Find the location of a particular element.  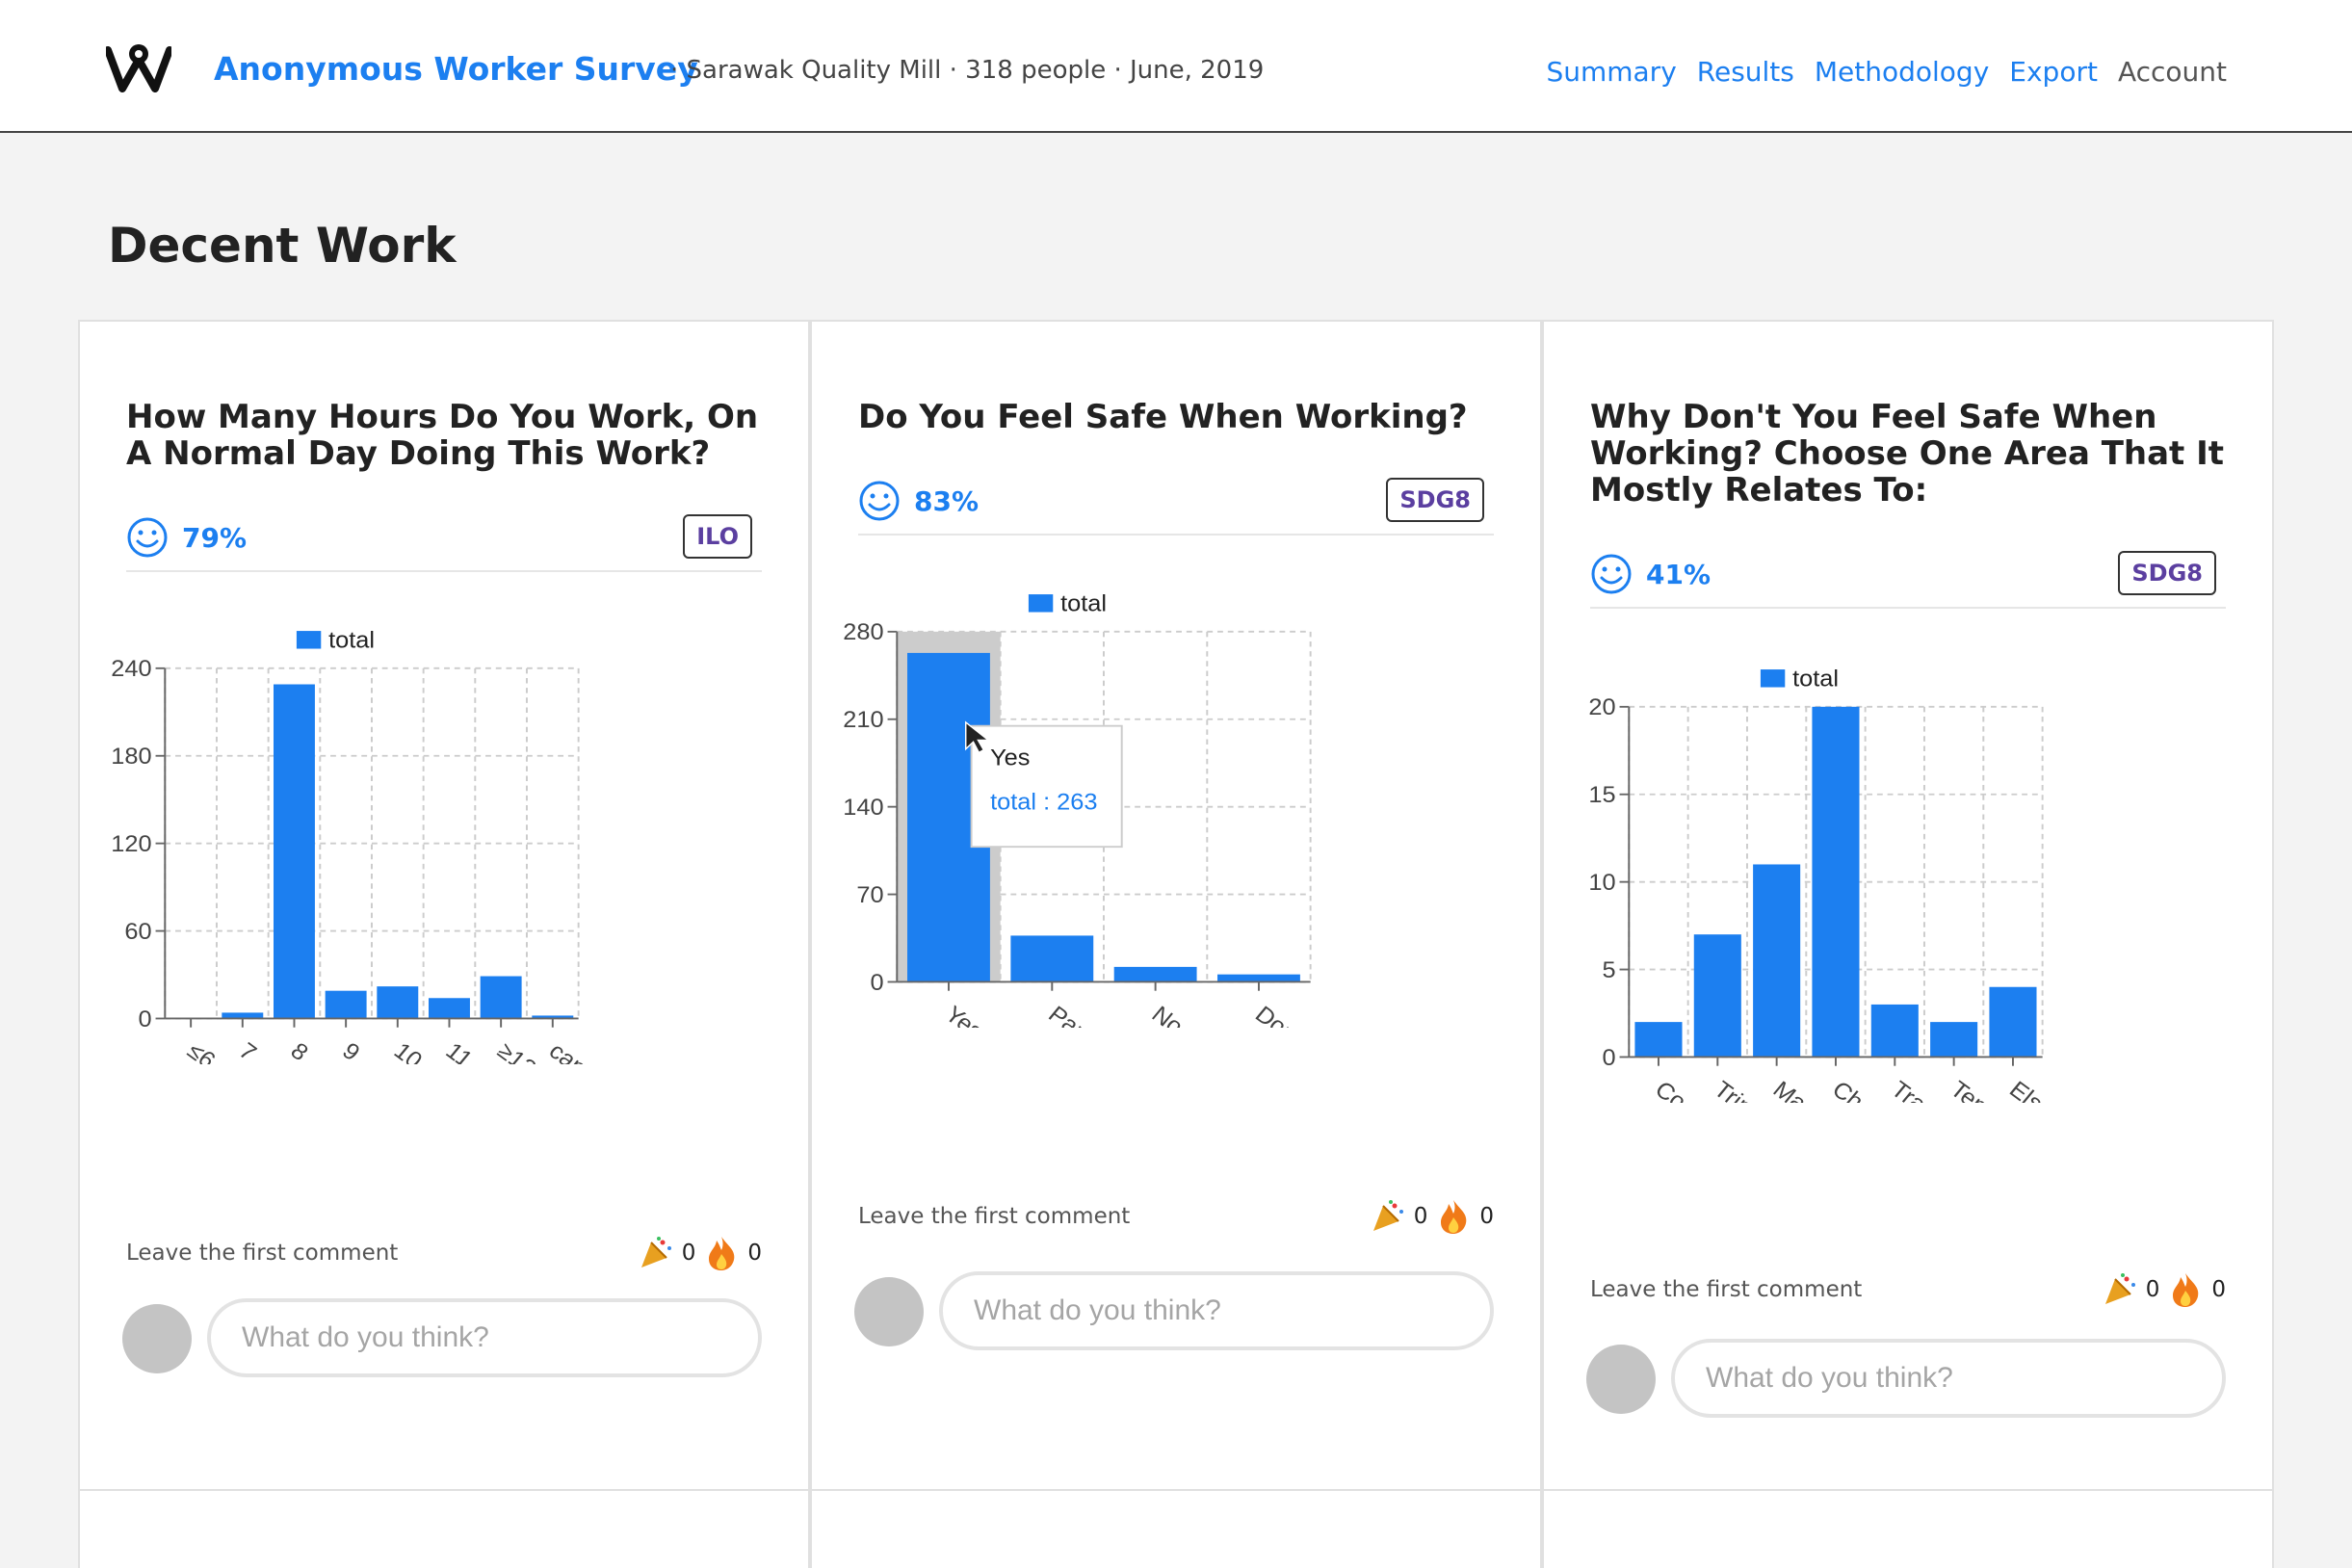

nav-methodology: Methodology is located at coordinates (1902, 72).